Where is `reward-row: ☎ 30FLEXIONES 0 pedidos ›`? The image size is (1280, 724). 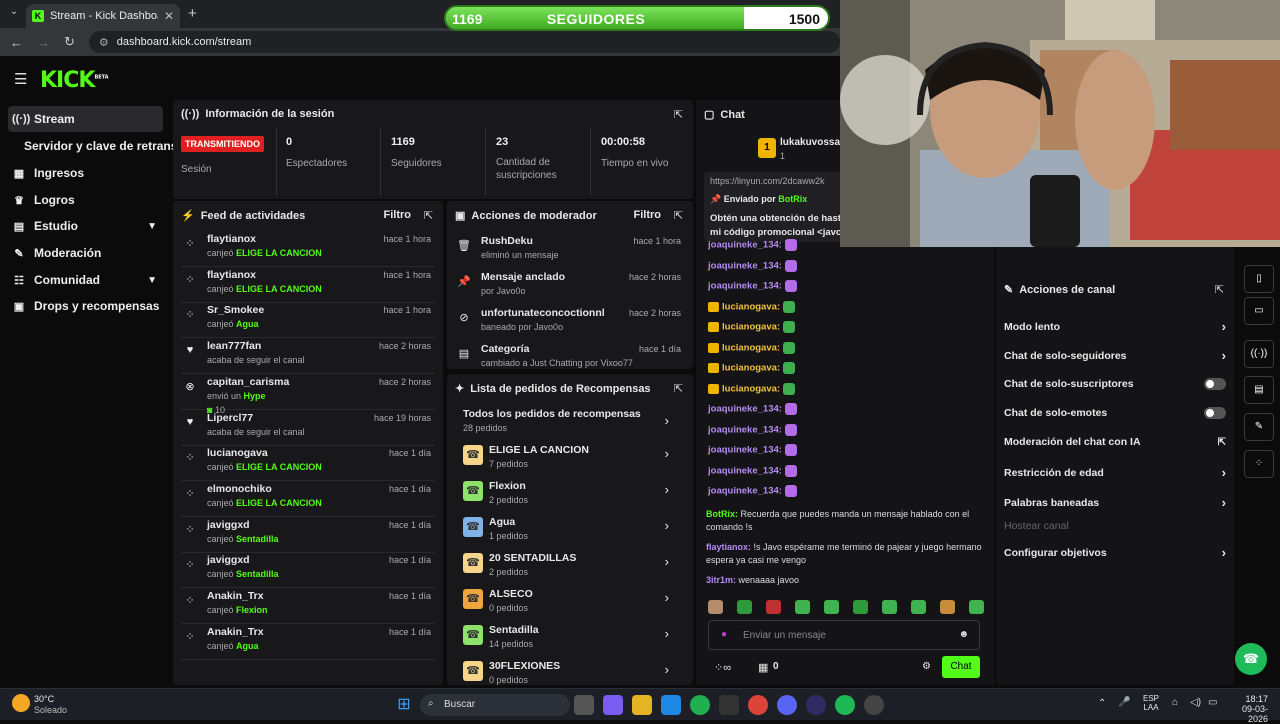
reward-row: ☎ 30FLEXIONES 0 pedidos › is located at coordinates (570, 670).